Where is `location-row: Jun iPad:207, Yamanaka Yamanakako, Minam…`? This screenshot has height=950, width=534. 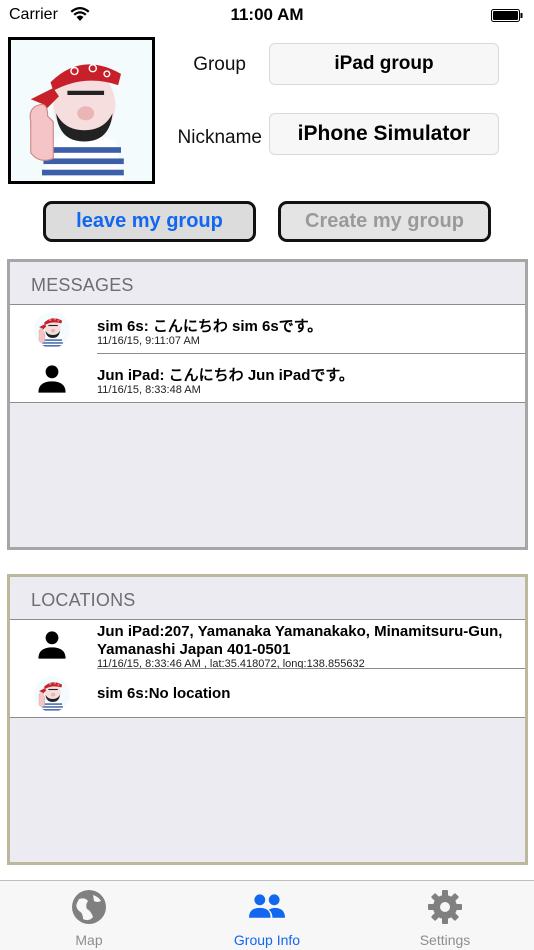
location-row: Jun iPad:207, Yamanaka Yamanakako, Minam… is located at coordinates (267, 645).